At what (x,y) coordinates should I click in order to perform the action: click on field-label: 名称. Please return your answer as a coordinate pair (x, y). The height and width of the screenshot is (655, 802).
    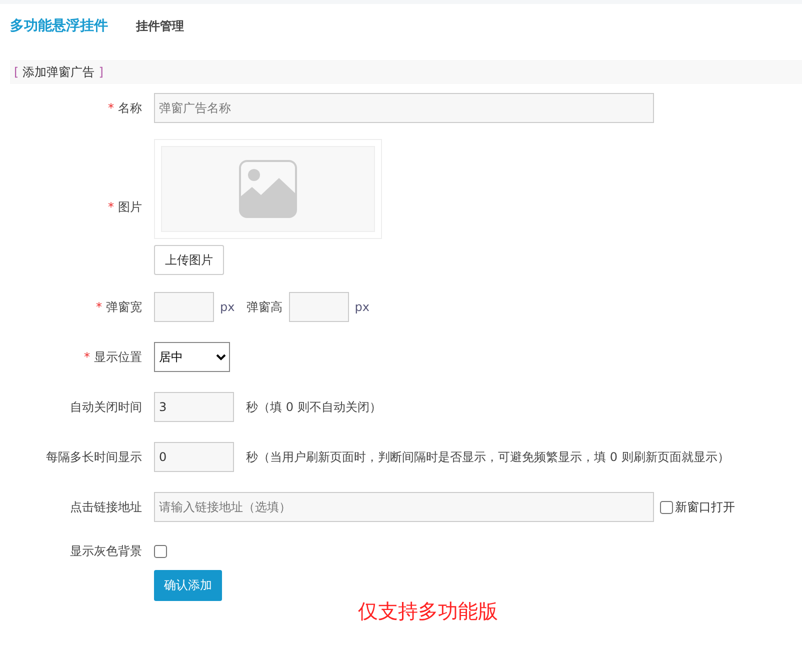
    Looking at the image, I should click on (130, 108).